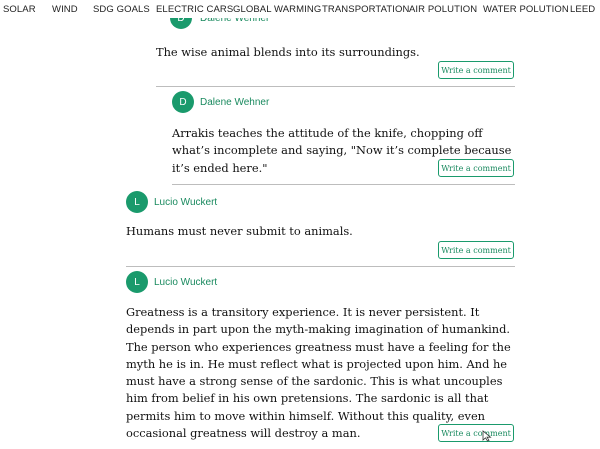 This screenshot has height=449, width=600. What do you see at coordinates (365, 9) in the screenshot?
I see `nav-item-transportation: TRANSPORTATION` at bounding box center [365, 9].